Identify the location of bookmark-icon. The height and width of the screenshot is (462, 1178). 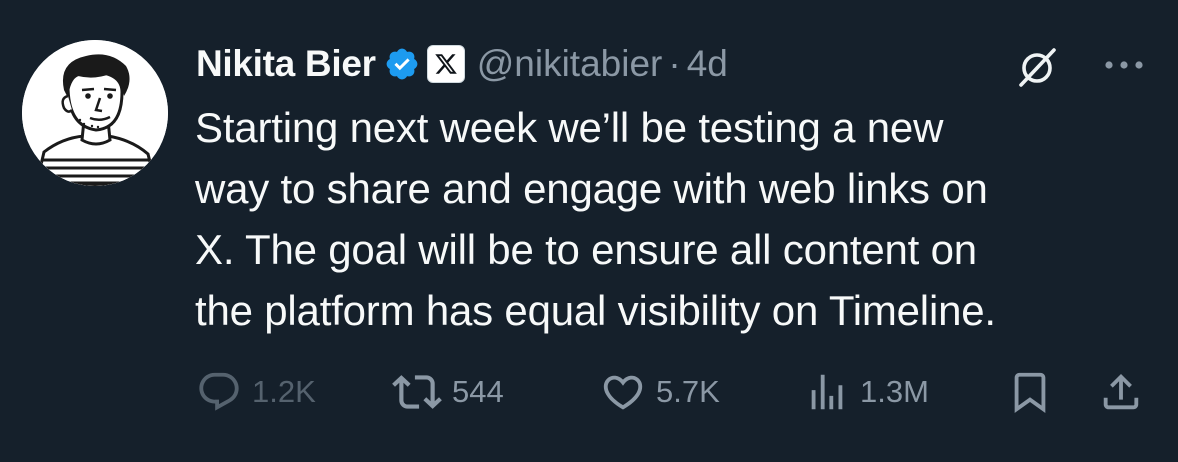
(1030, 392).